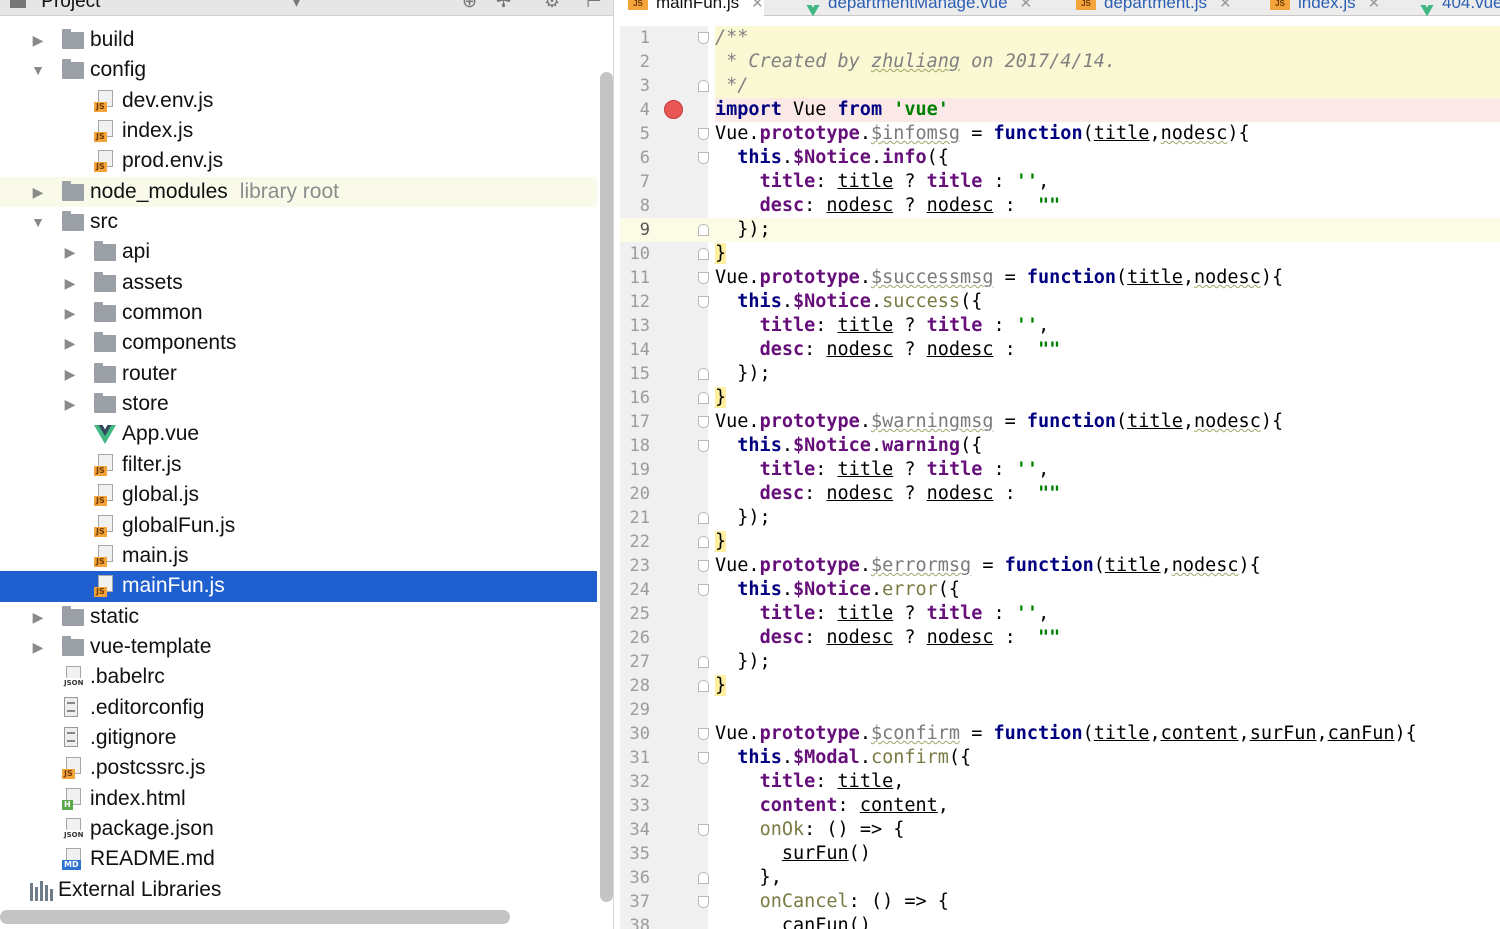 The height and width of the screenshot is (929, 1500). Describe the element at coordinates (298, 40) in the screenshot. I see `tree-item-build: ▶ build` at that location.